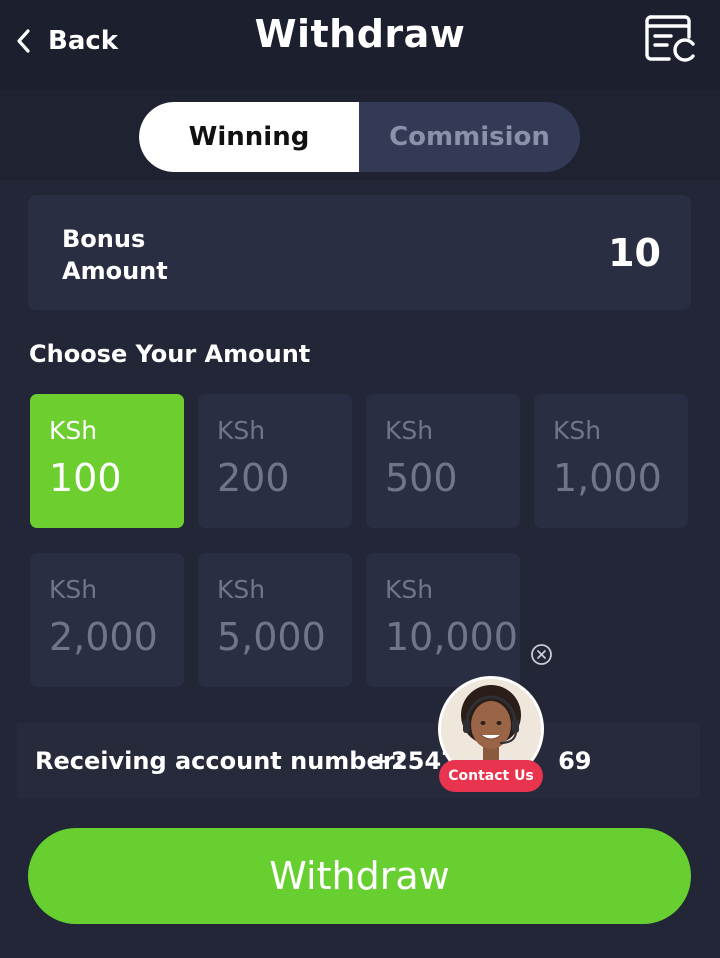 Image resolution: width=720 pixels, height=958 pixels. What do you see at coordinates (249, 137) in the screenshot?
I see `tab-winning: Winning` at bounding box center [249, 137].